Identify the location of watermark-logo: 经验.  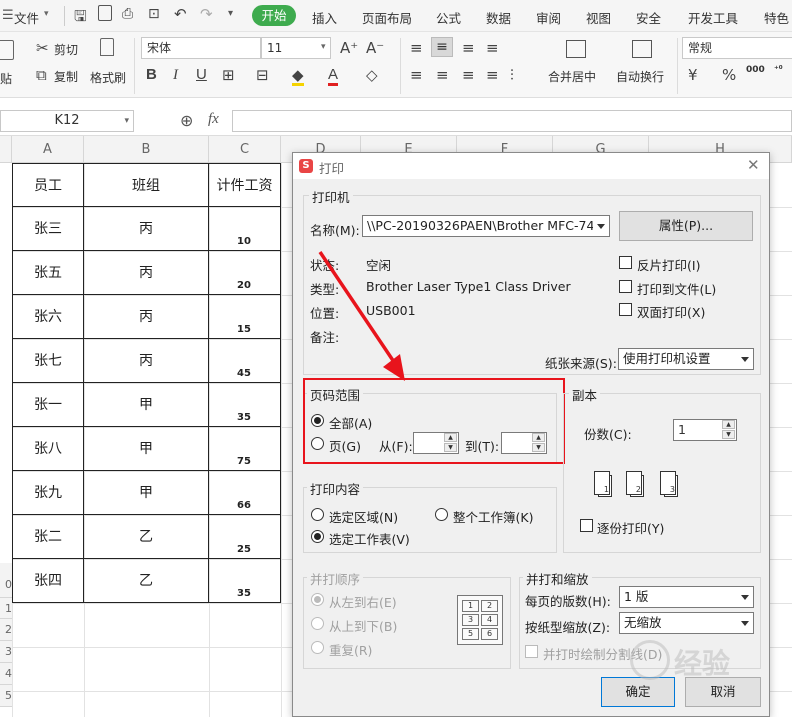
(711, 660).